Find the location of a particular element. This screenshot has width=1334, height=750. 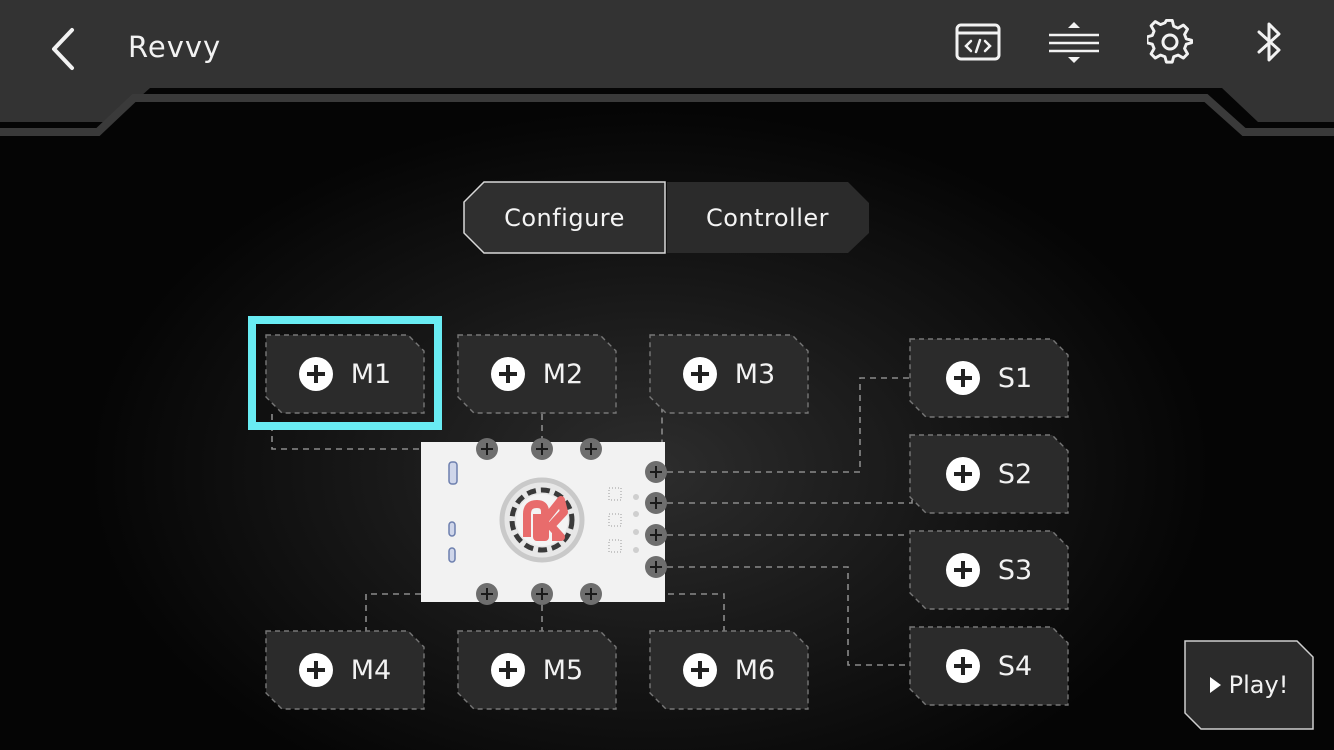

motor-port-m3: M3 is located at coordinates (729, 374).